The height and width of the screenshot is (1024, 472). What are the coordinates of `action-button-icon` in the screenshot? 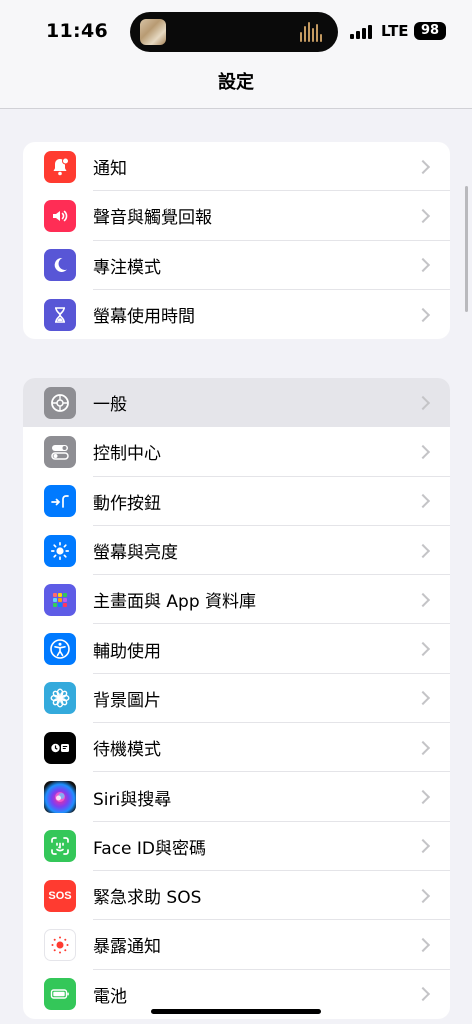 It's located at (60, 501).